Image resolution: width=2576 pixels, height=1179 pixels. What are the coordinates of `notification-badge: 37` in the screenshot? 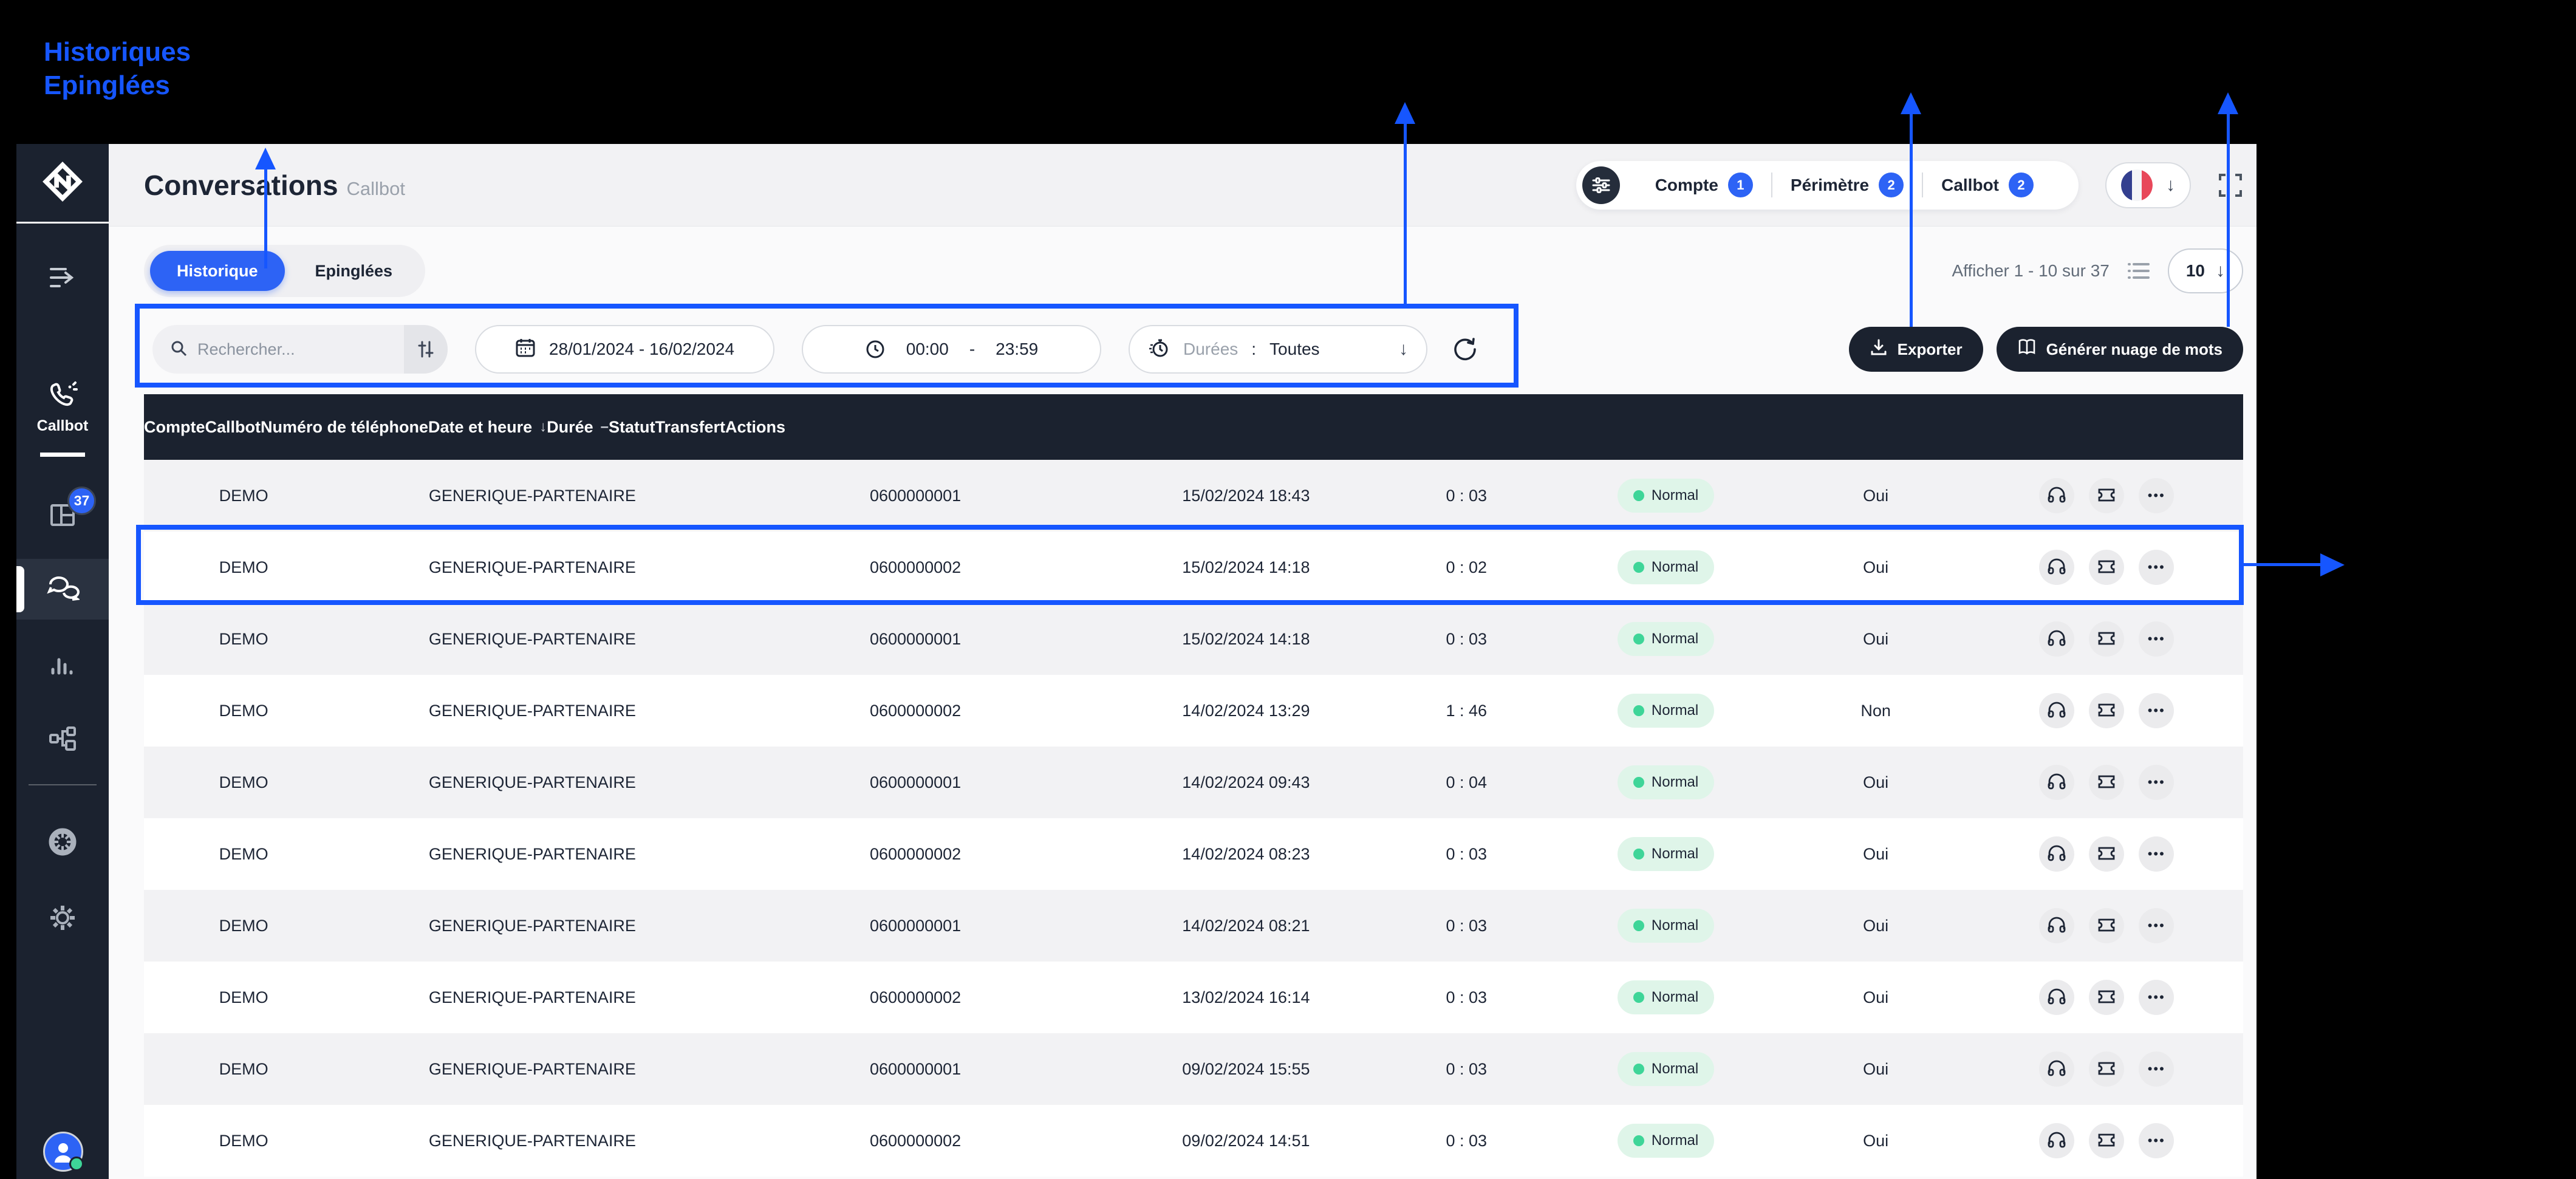 It's located at (81, 501).